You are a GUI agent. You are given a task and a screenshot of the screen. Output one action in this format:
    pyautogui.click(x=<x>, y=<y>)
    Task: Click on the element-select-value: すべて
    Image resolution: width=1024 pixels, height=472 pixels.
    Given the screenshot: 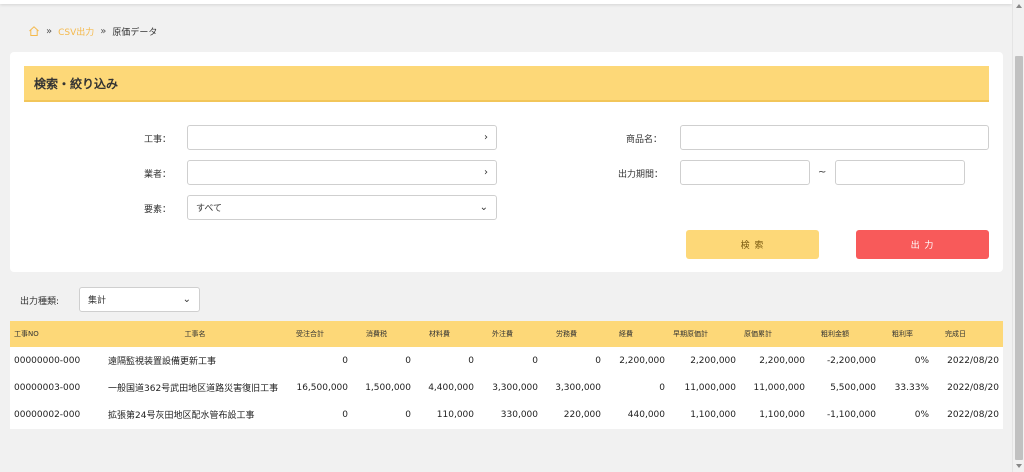 What is the action you would take?
    pyautogui.click(x=209, y=209)
    